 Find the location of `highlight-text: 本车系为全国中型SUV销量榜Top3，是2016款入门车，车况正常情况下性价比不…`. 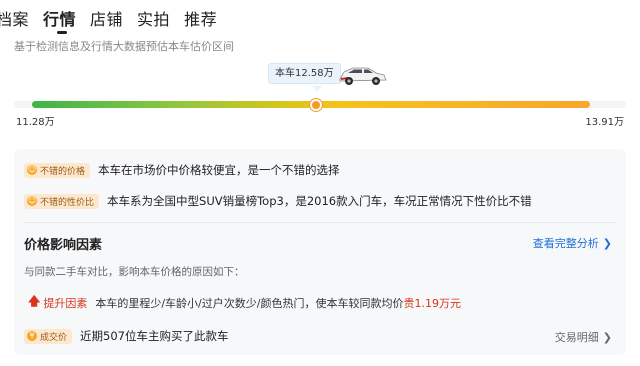

highlight-text: 本车系为全国中型SUV销量榜Top3，是2016款入门车，车况正常情况下性价比不… is located at coordinates (319, 201).